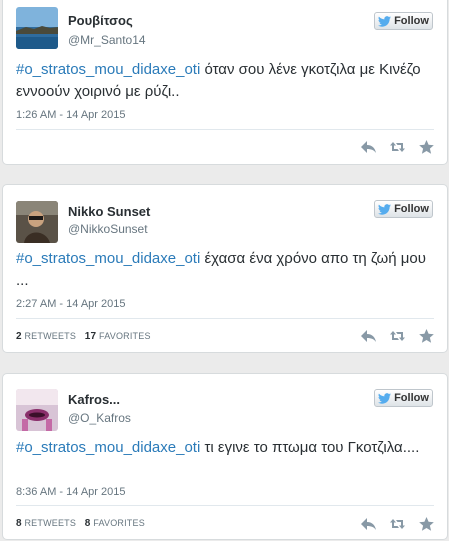 The image size is (449, 541). I want to click on tweet-timestamp: 2:27 AM - 14 Apr 2015, so click(70, 304).